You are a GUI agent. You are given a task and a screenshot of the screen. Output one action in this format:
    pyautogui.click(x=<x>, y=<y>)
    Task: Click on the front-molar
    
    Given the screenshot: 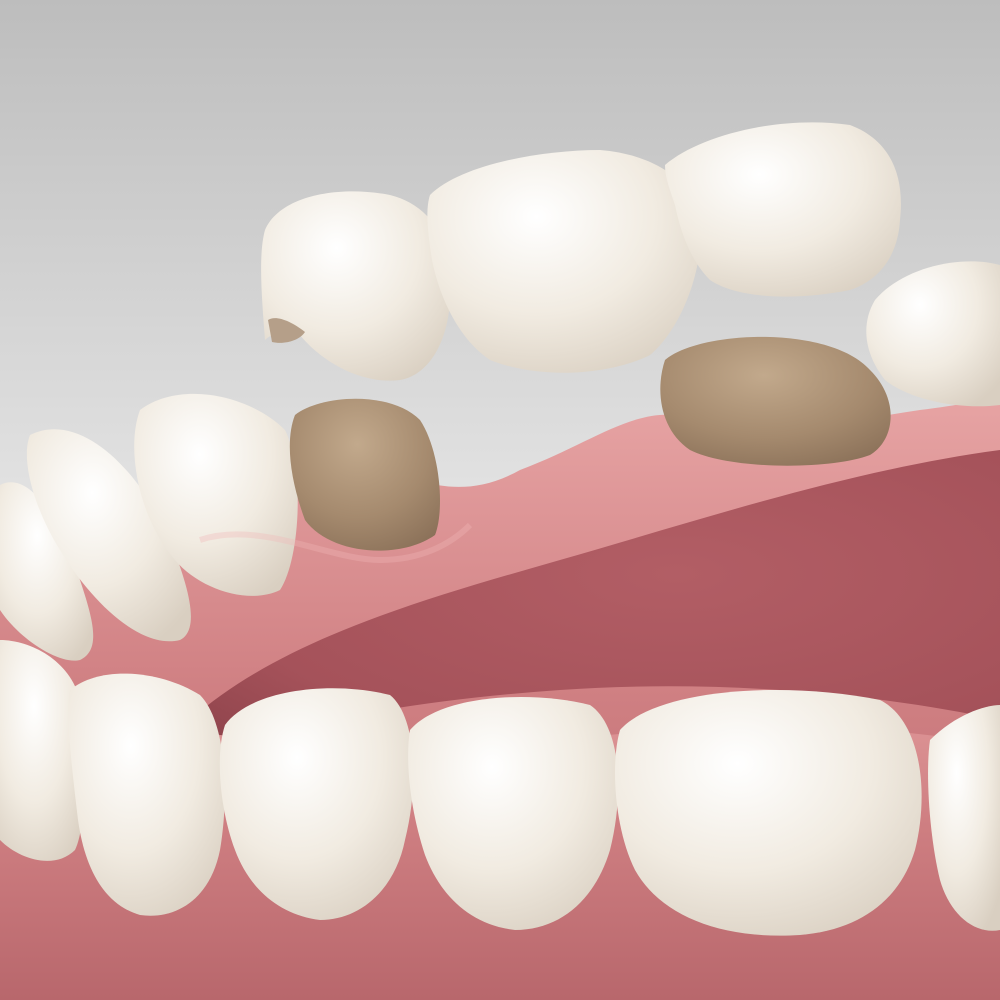 What is the action you would take?
    pyautogui.click(x=768, y=813)
    